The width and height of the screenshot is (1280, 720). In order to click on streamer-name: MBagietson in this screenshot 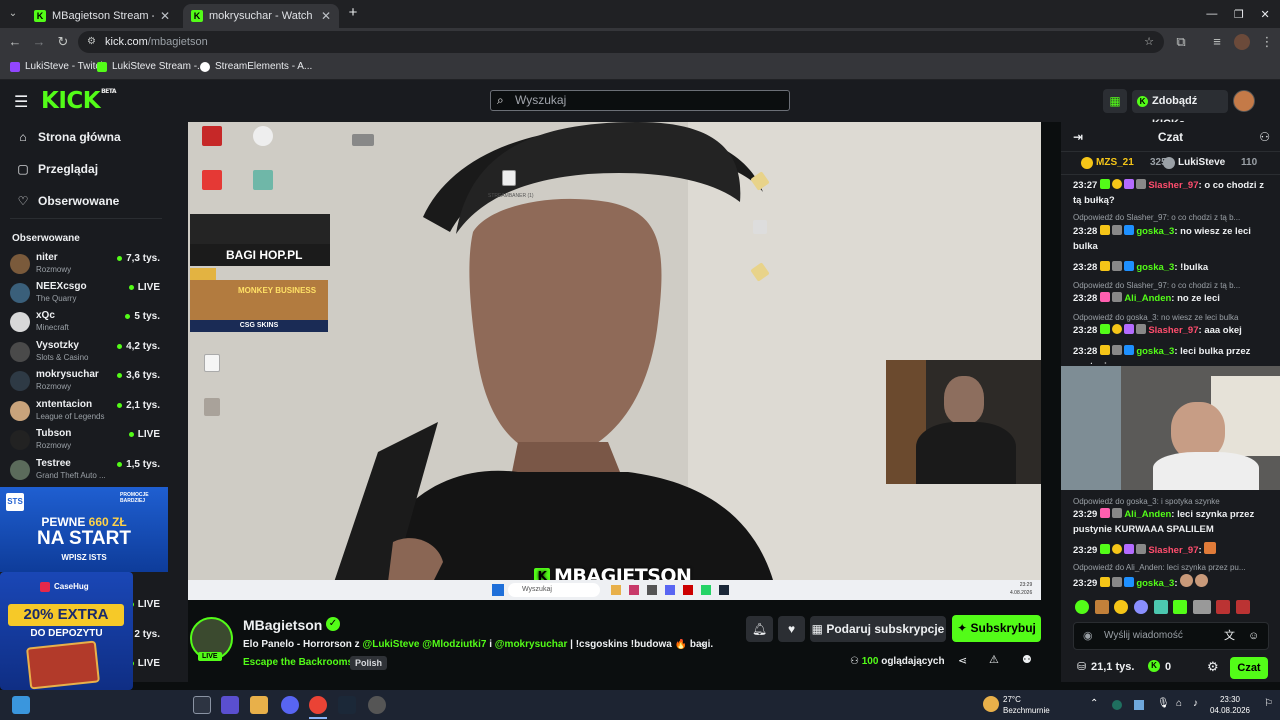, I will do `click(282, 625)`.